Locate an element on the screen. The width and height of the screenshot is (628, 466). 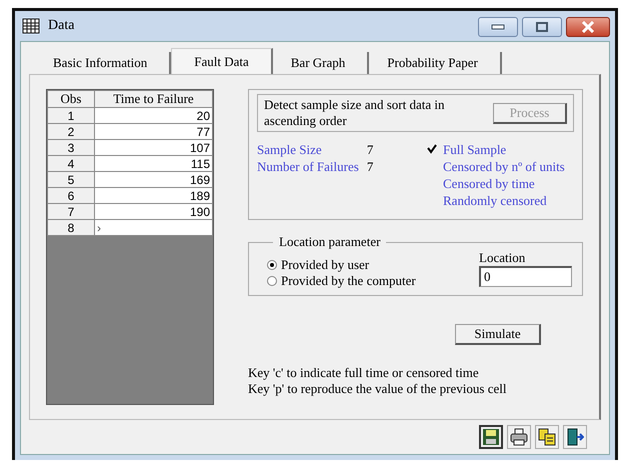
table-cell: › is located at coordinates (153, 228).